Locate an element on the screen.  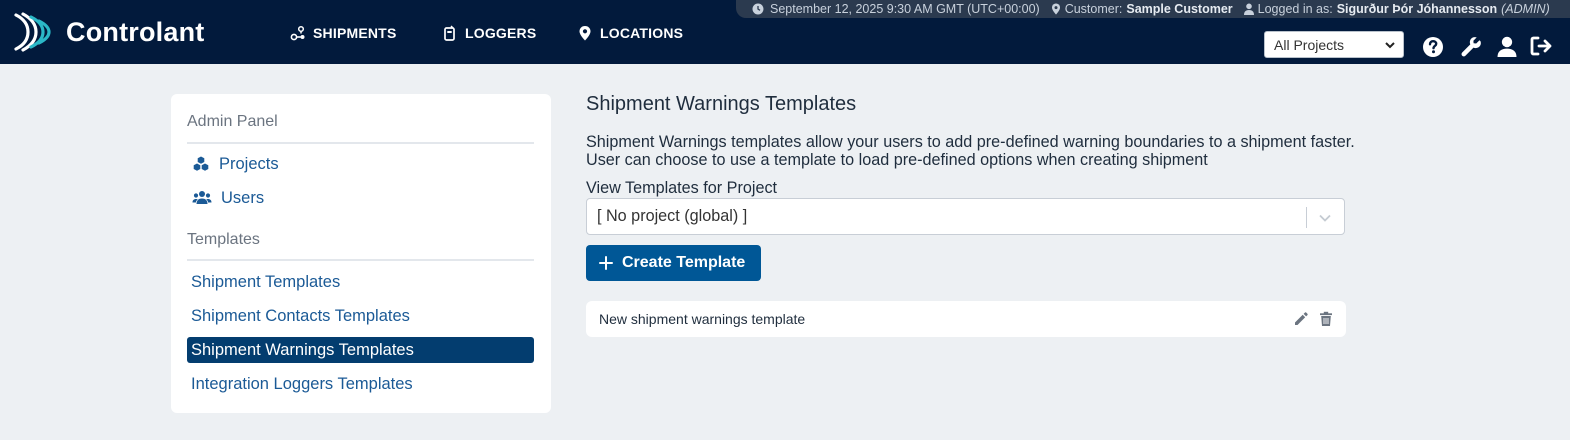
logout-icon is located at coordinates (1541, 46).